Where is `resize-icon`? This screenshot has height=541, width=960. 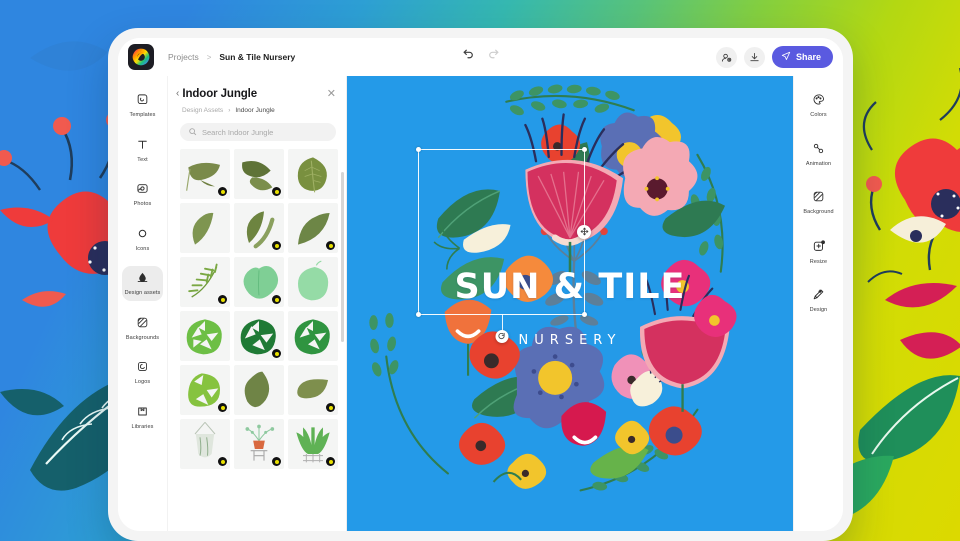
resize-icon is located at coordinates (819, 248).